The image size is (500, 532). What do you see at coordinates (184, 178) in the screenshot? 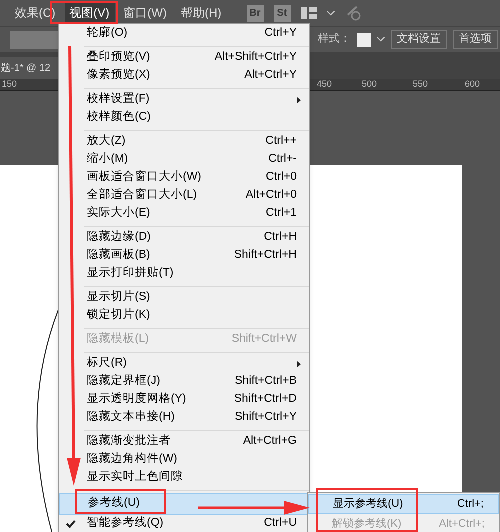
I see `menu-item: 画板适合窗口大小(W) Ctrl+0` at bounding box center [184, 178].